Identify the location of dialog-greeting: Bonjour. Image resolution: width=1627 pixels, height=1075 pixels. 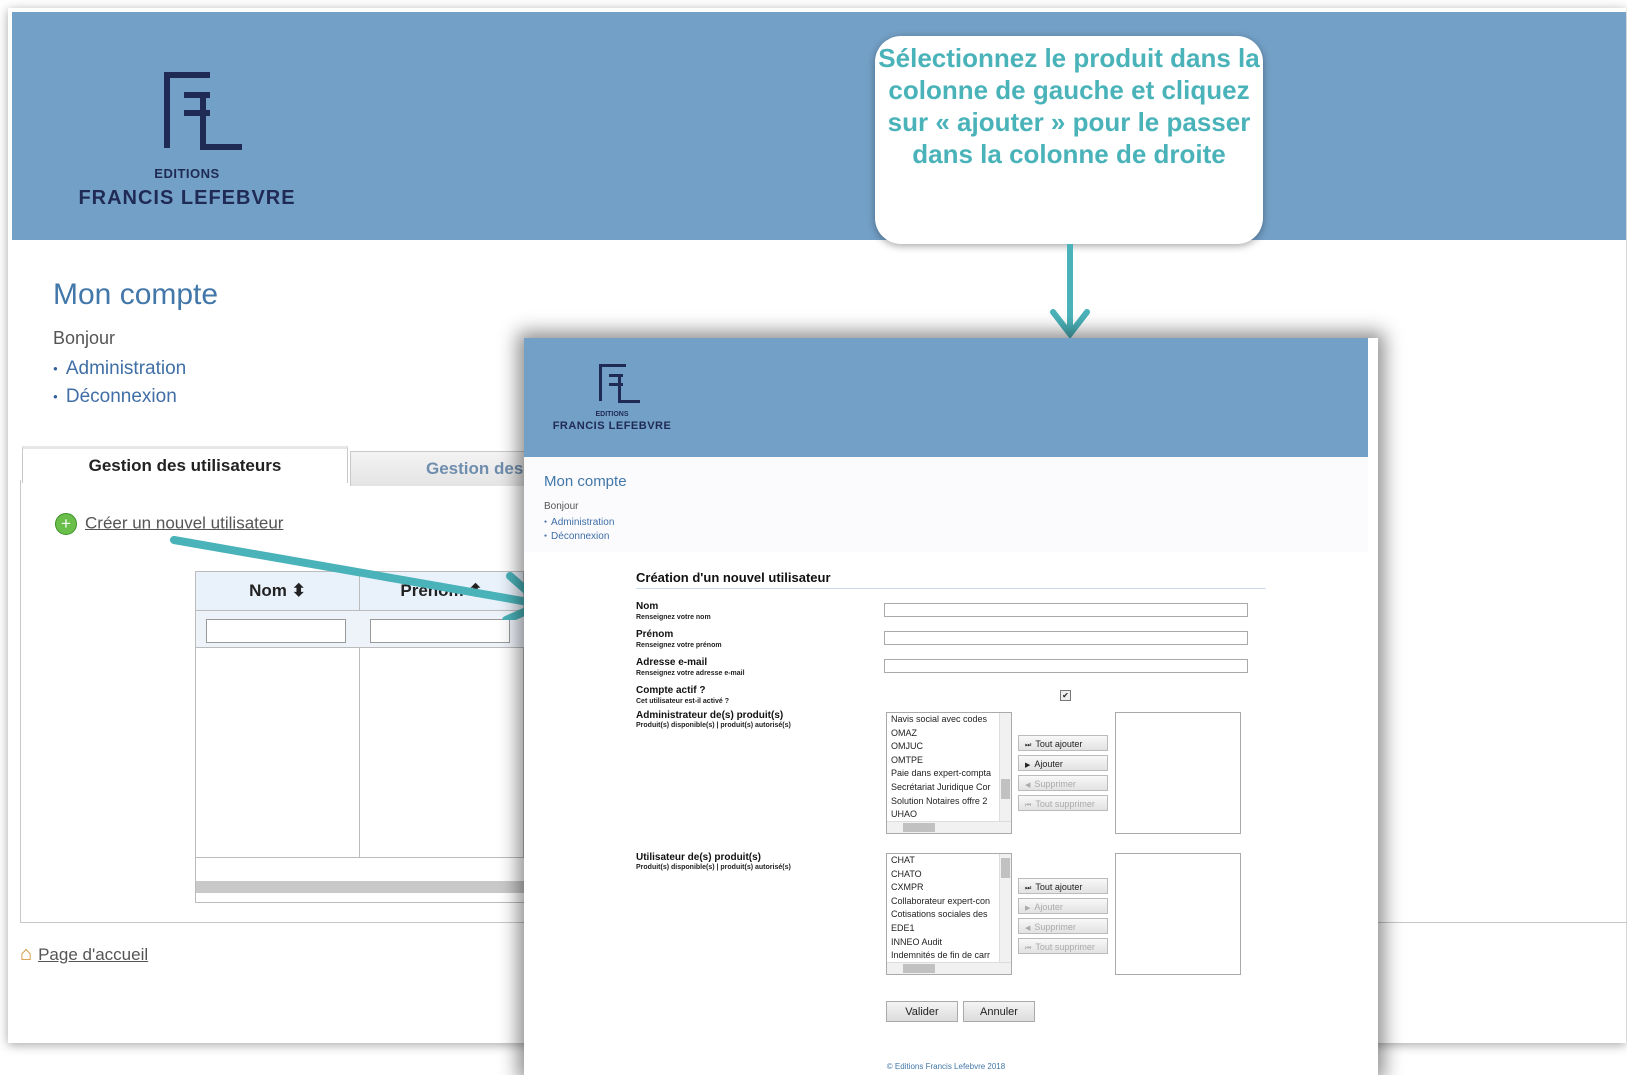
(561, 506).